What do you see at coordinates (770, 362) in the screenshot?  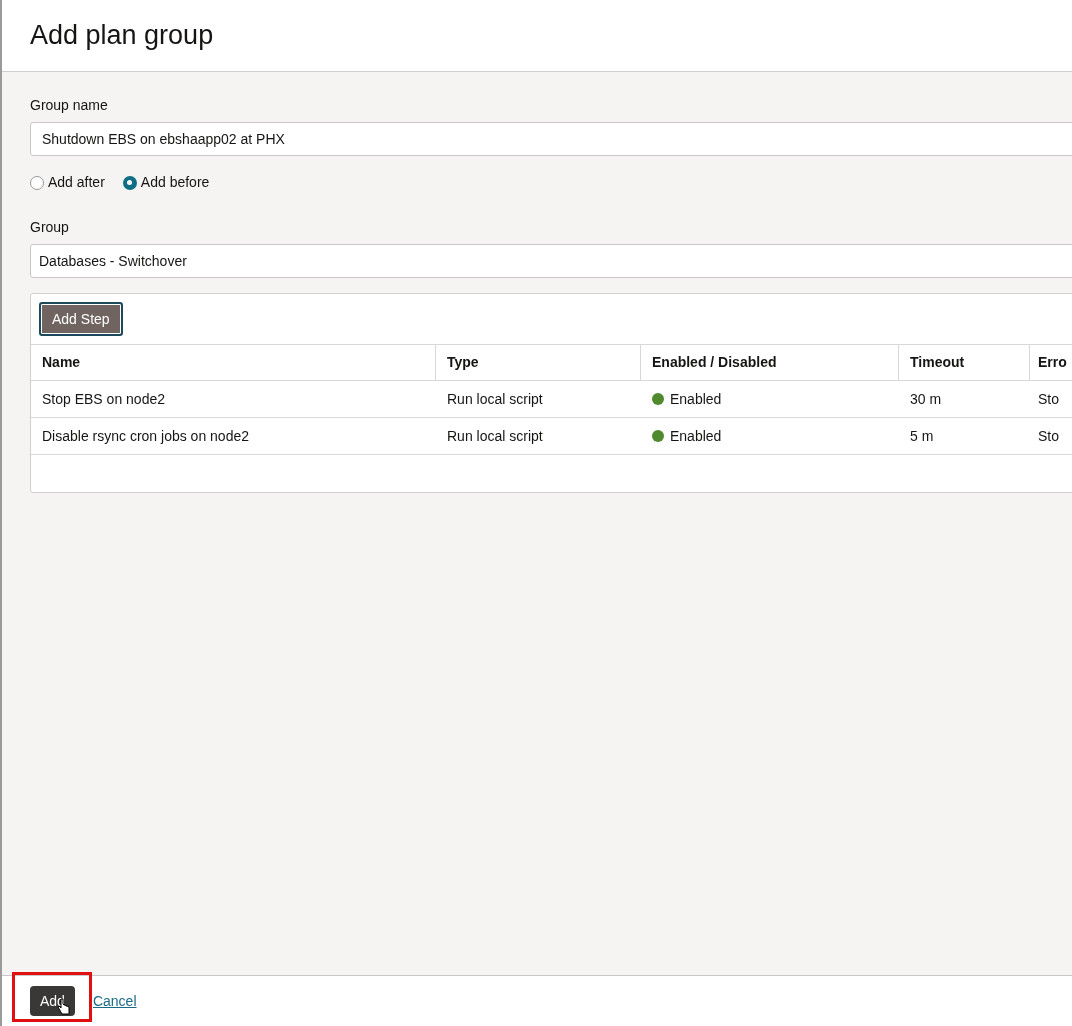 I see `column-header: Enabled / Disabled` at bounding box center [770, 362].